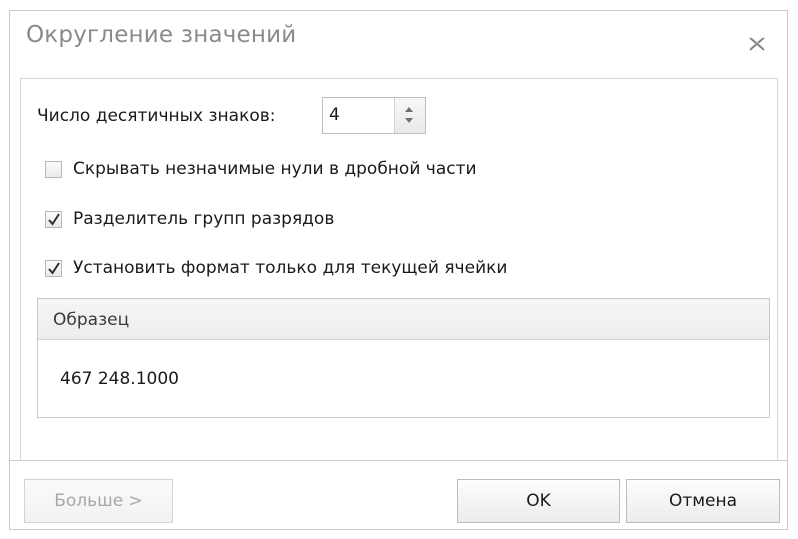 Image resolution: width=798 pixels, height=539 pixels. I want to click on decimal-places-input: 4, so click(334, 115).